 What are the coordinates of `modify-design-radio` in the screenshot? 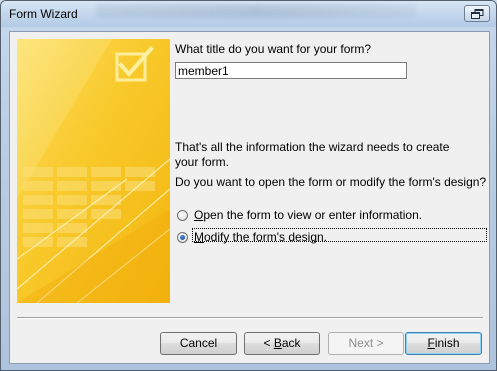 It's located at (182, 237).